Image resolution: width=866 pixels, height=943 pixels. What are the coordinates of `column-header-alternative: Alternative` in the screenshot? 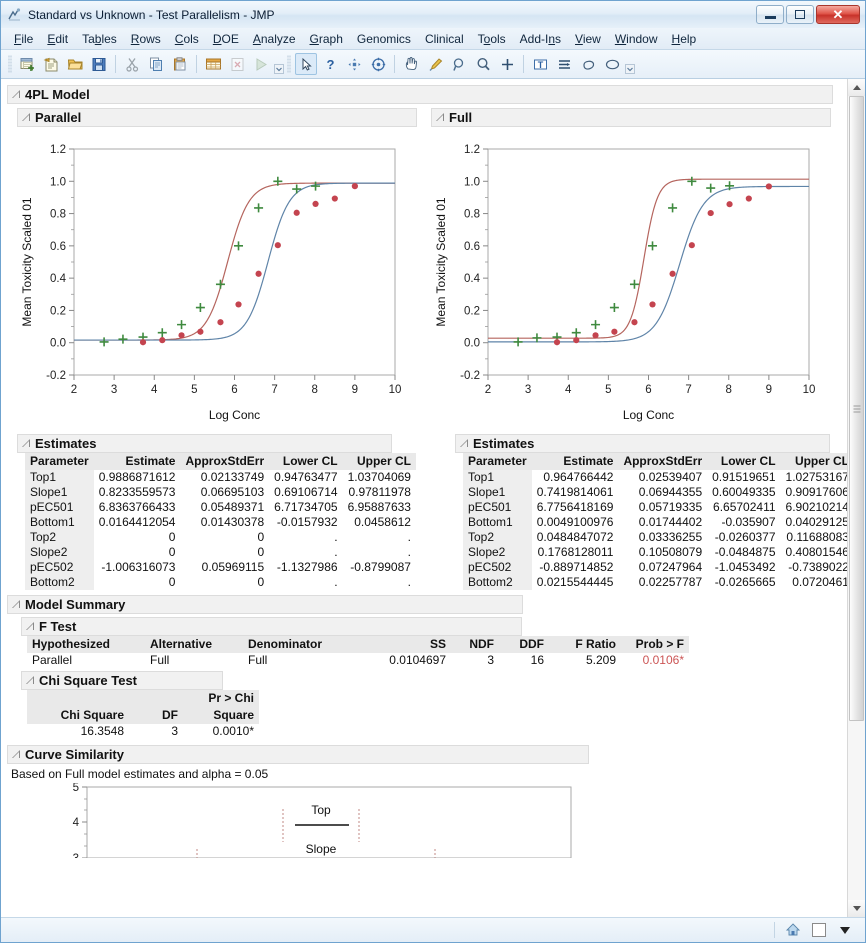 It's located at (194, 644).